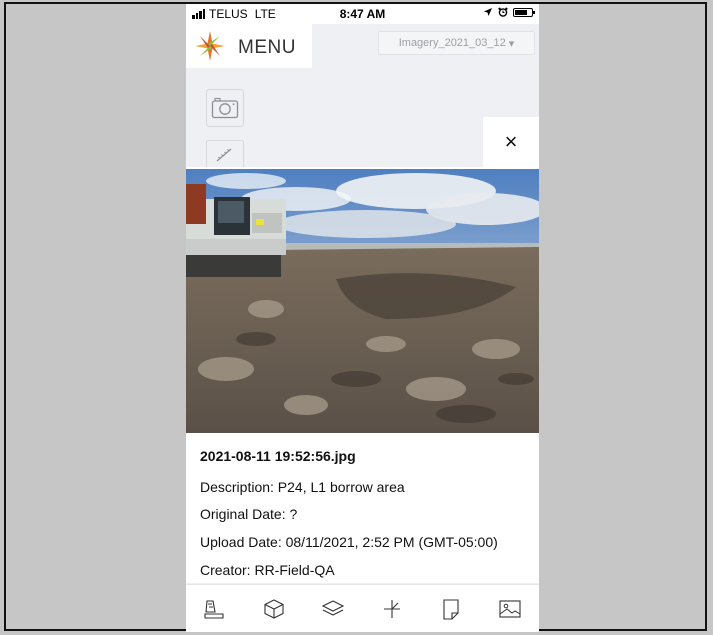 The width and height of the screenshot is (713, 635). I want to click on measure-icon, so click(391, 608).